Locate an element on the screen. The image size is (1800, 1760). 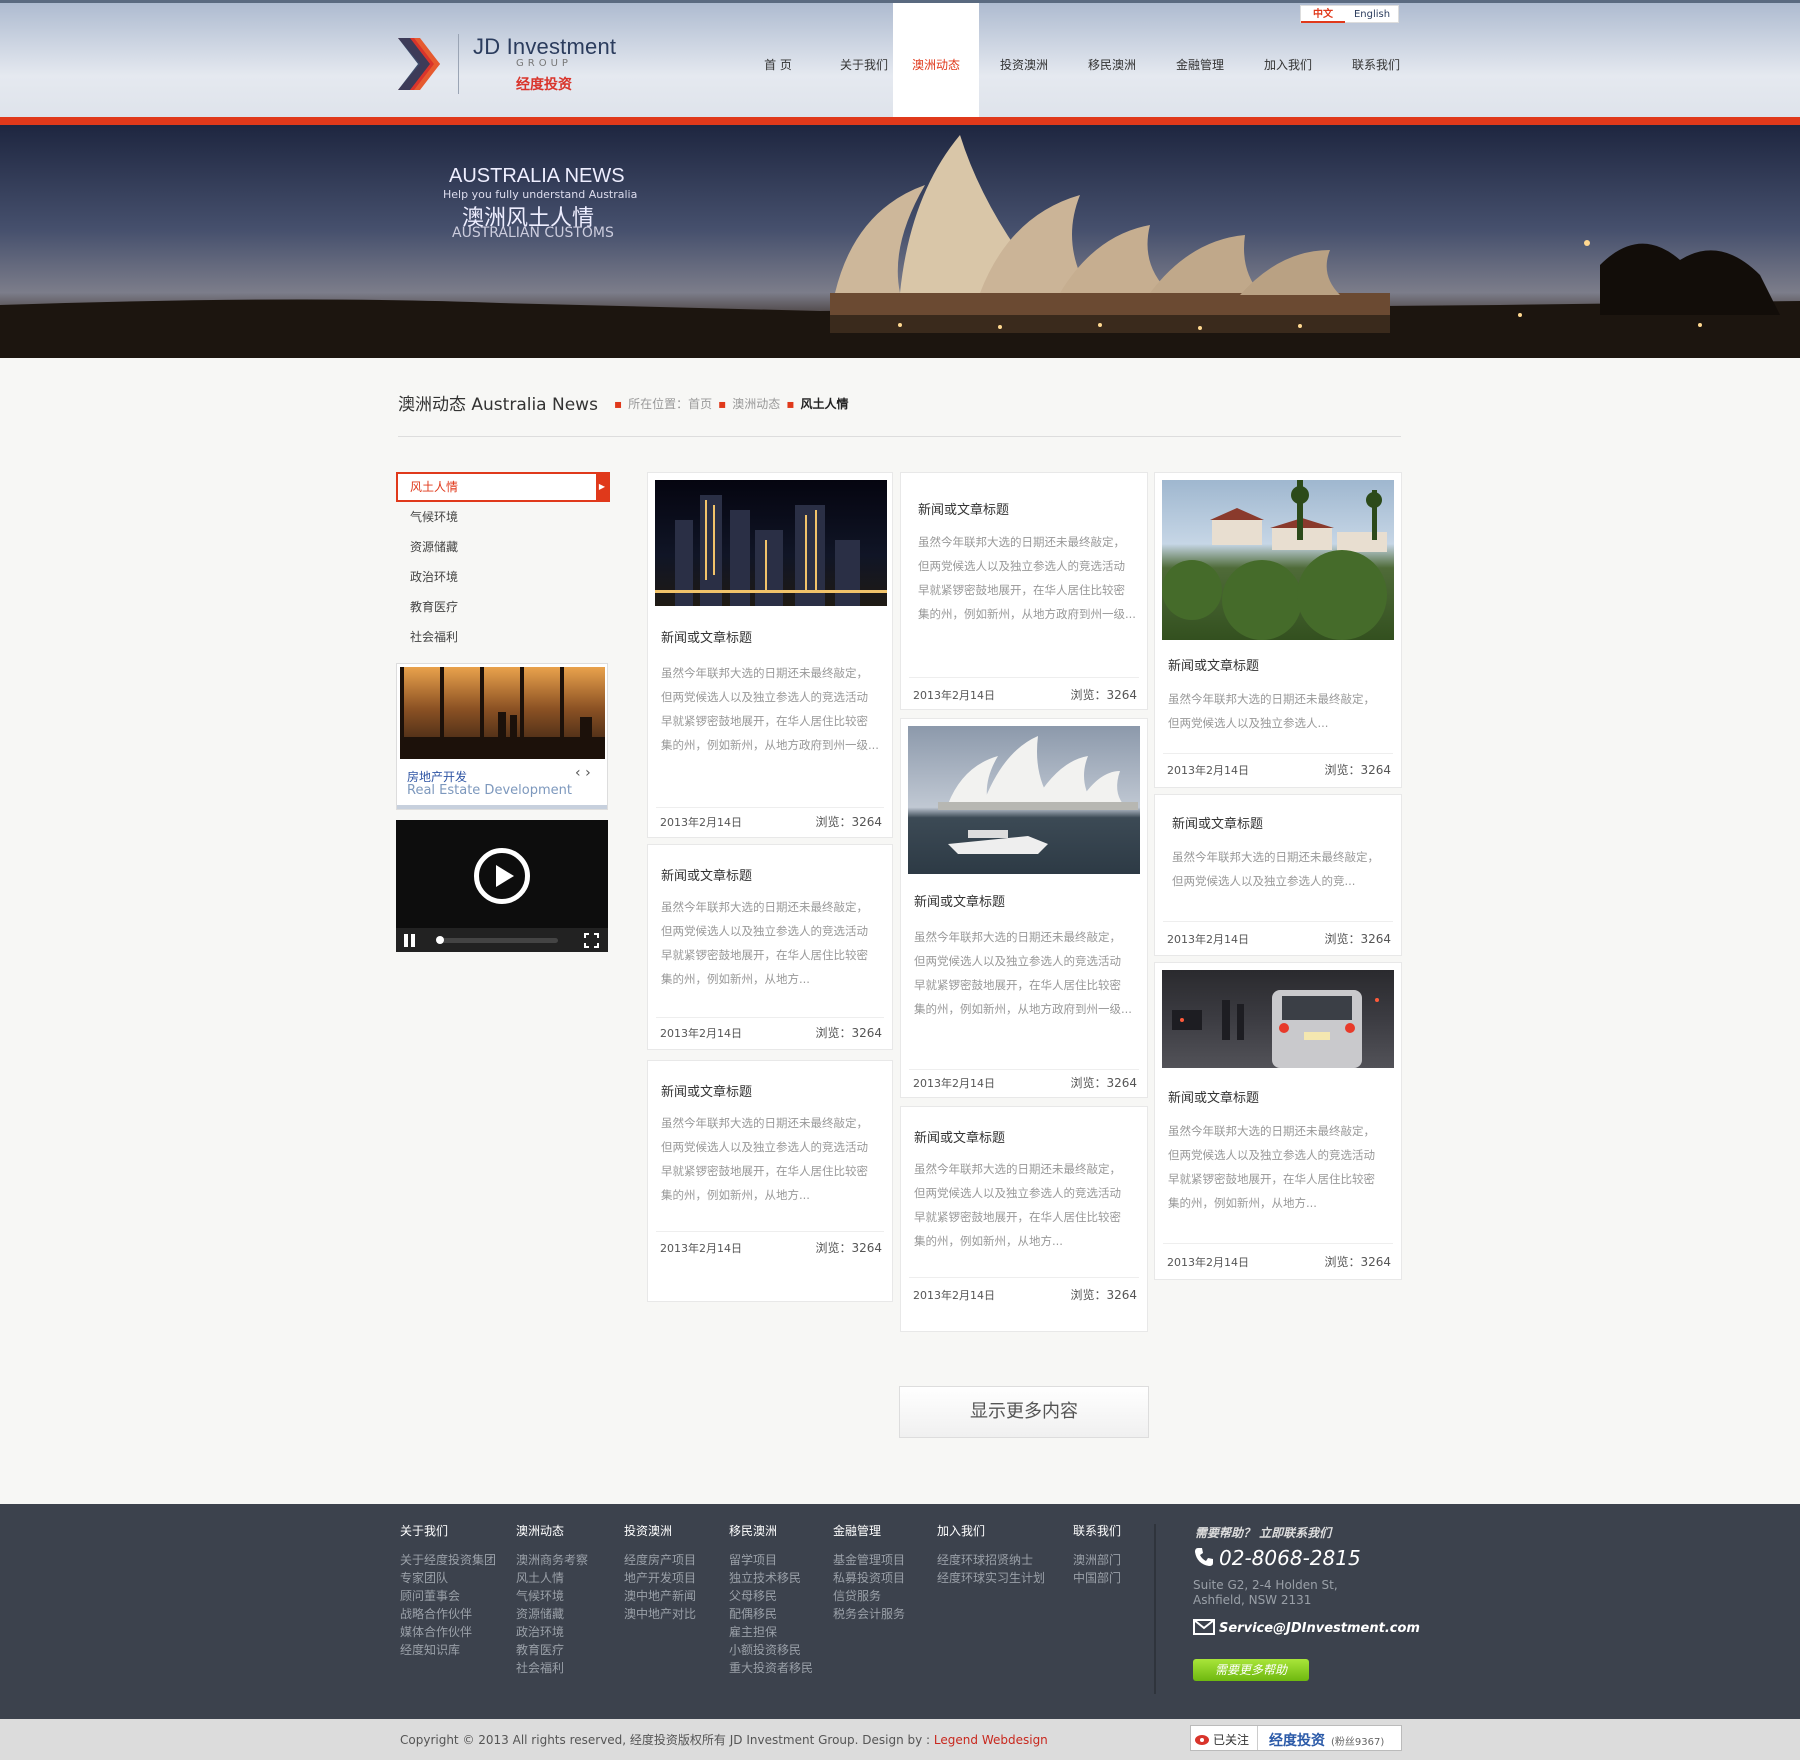
chevron-right-icon: › is located at coordinates (588, 773).